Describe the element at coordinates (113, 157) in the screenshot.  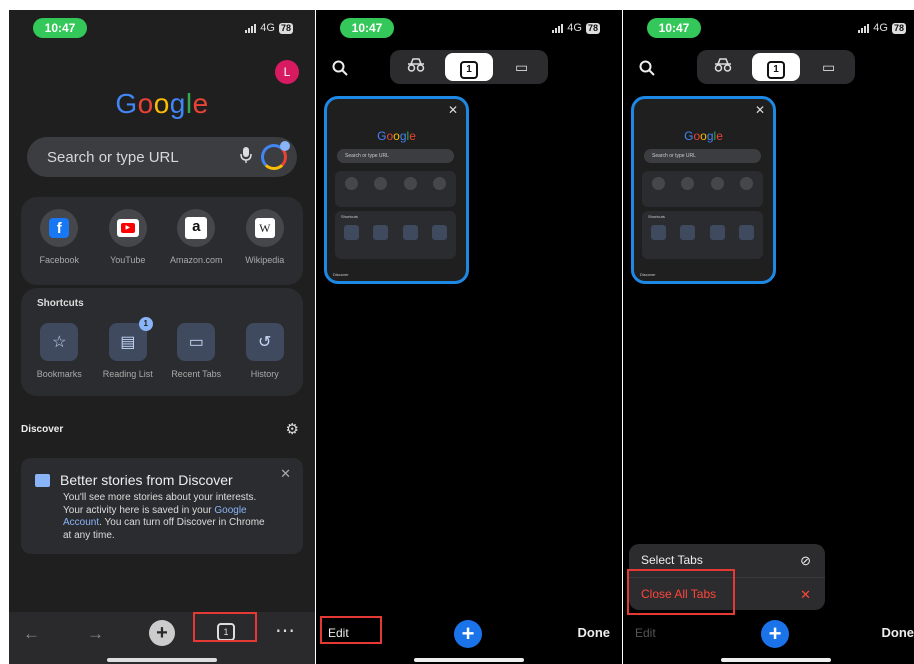
I see `search-placeholder: Search or type URL` at that location.